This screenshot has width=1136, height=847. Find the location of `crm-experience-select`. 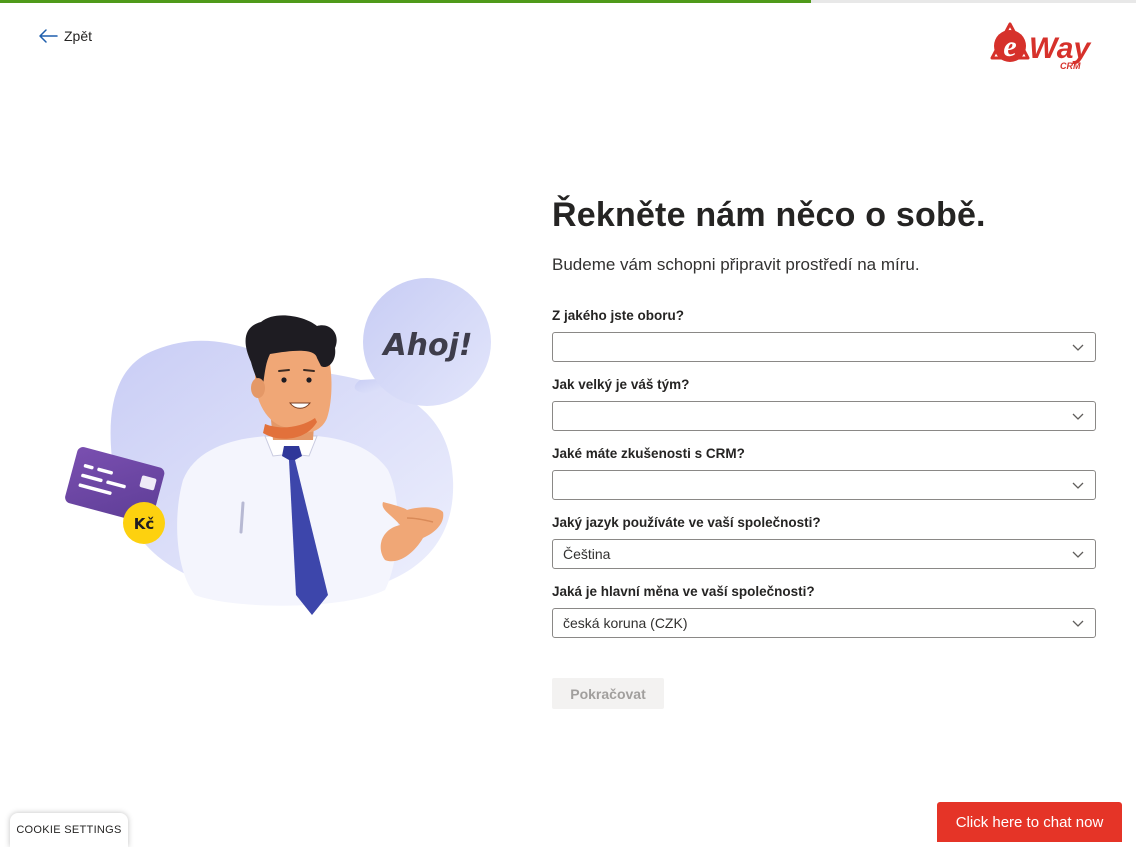

crm-experience-select is located at coordinates (824, 485).